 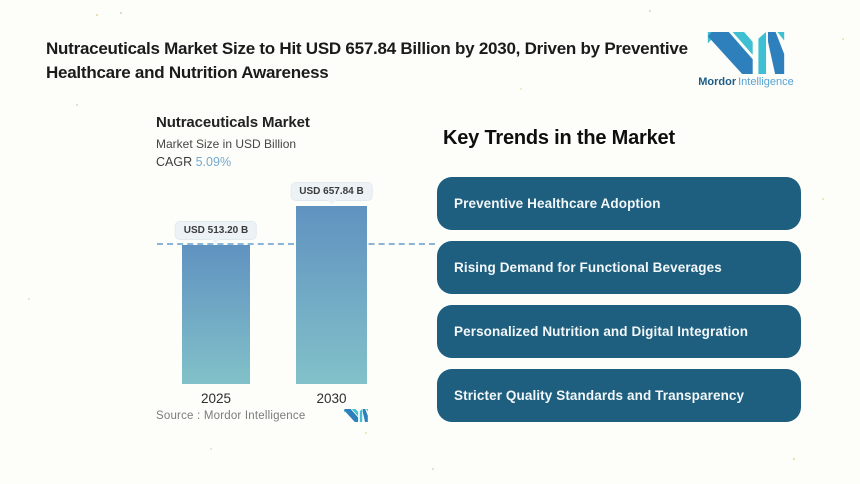 I want to click on value-label-2030: USD 657.84 B, so click(x=331, y=194).